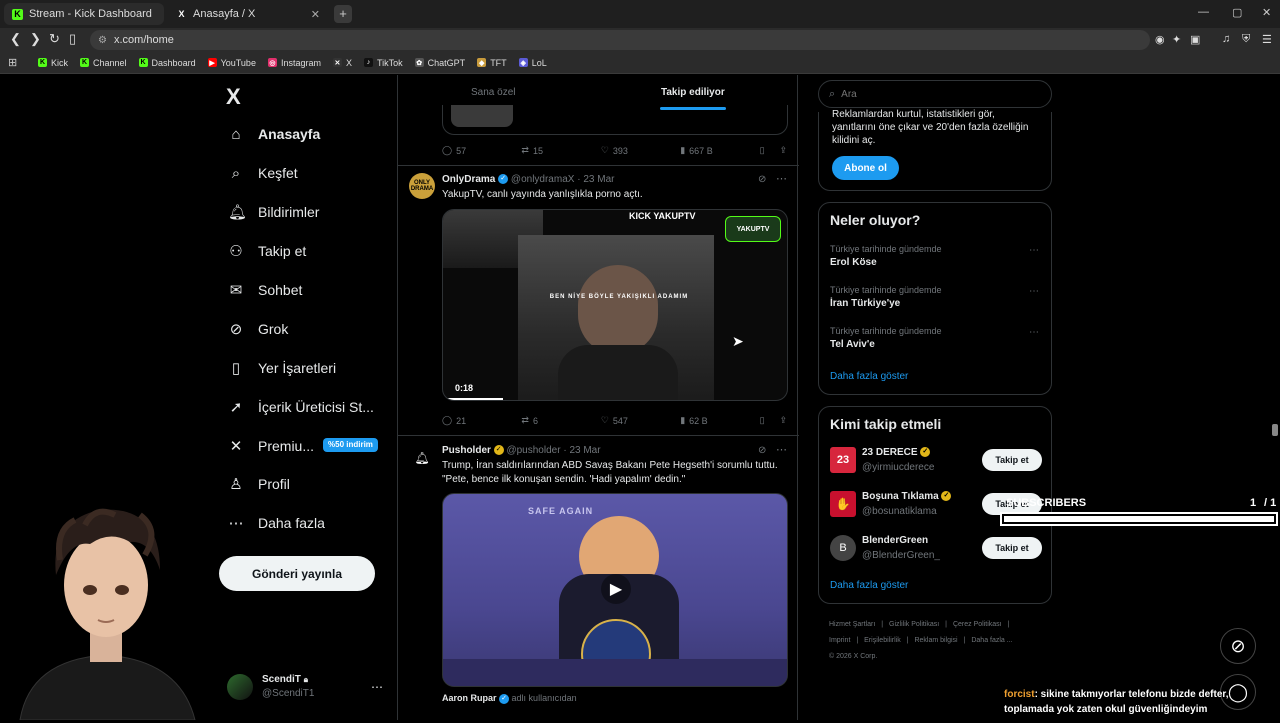 Image resolution: width=1280 pixels, height=723 pixels. I want to click on reply-button: ◯ 21, so click(481, 420).